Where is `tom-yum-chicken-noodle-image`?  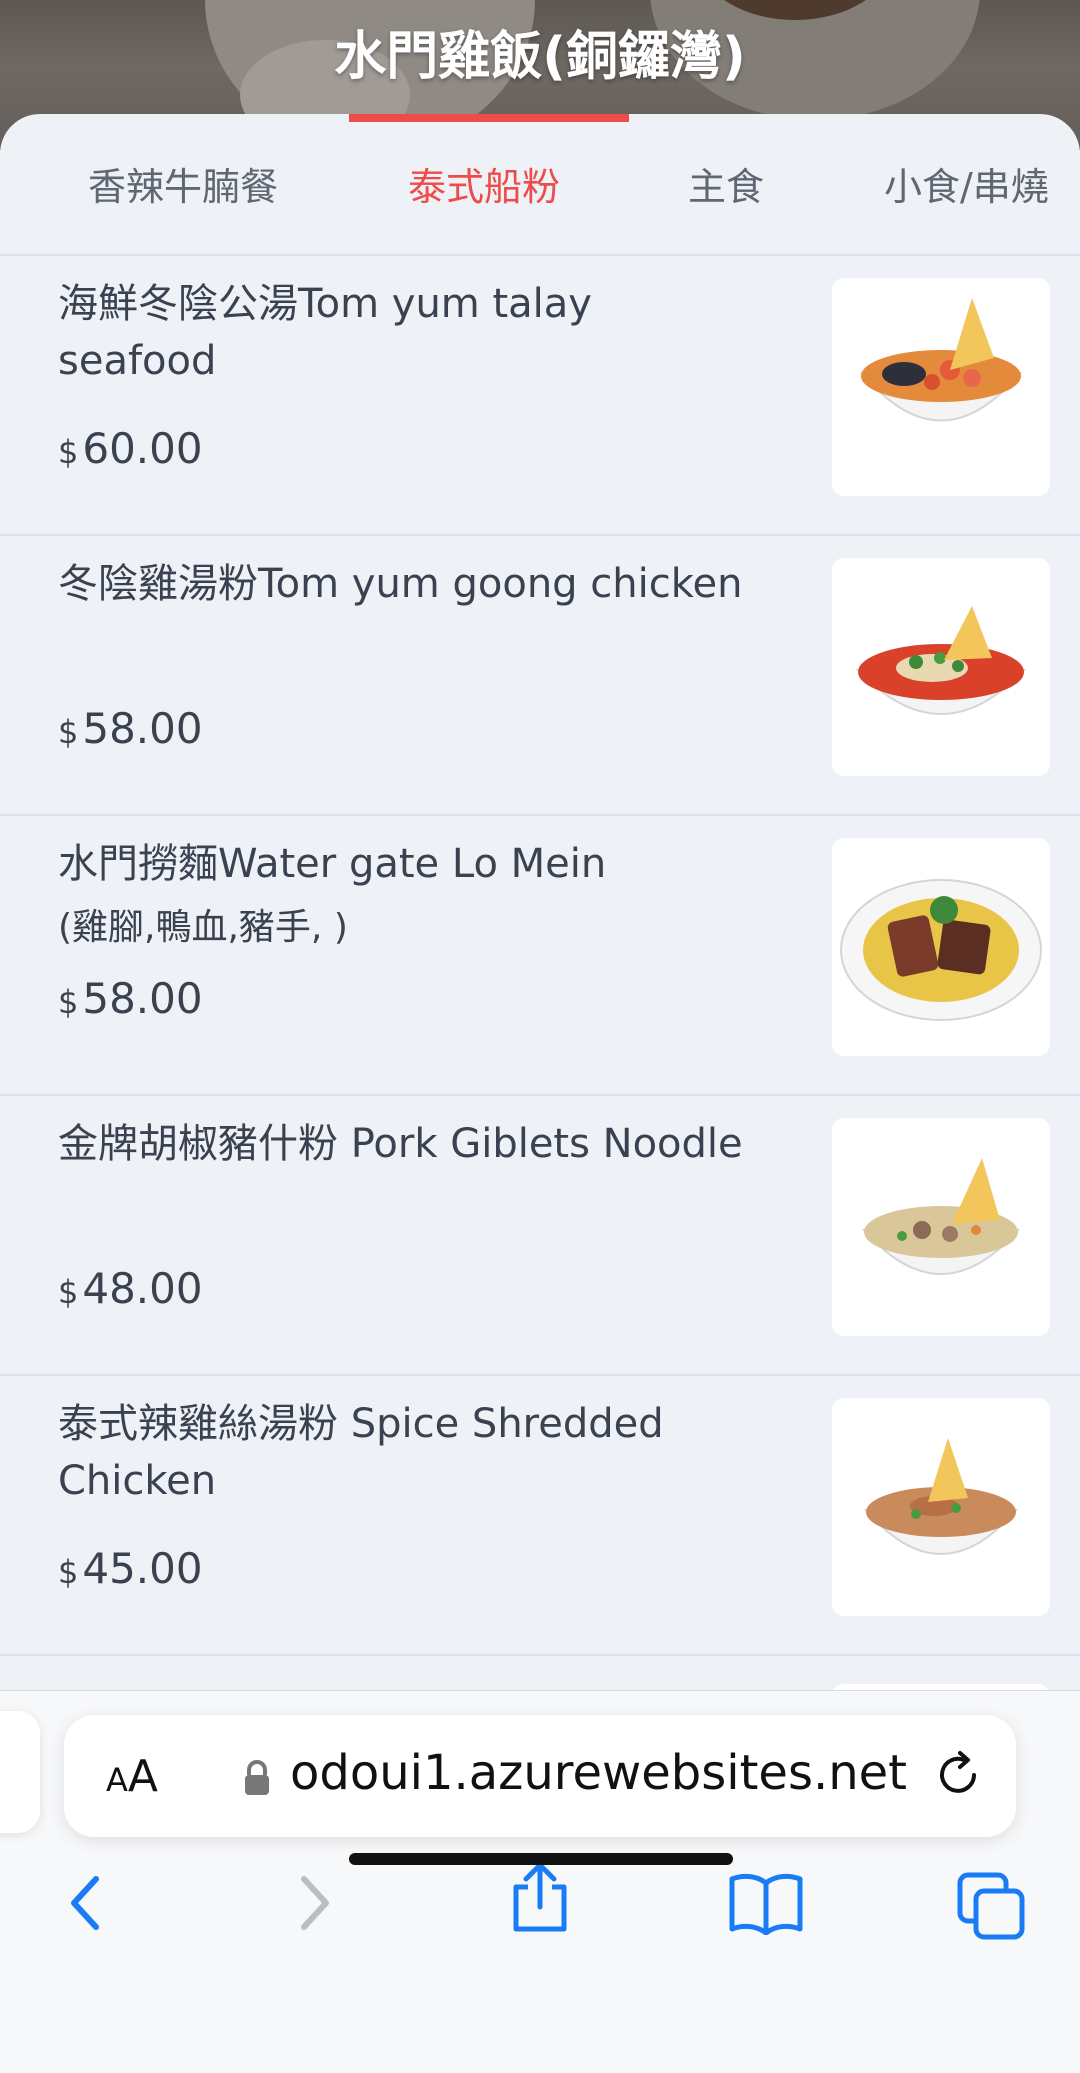
tom-yum-chicken-noodle-image is located at coordinates (941, 667).